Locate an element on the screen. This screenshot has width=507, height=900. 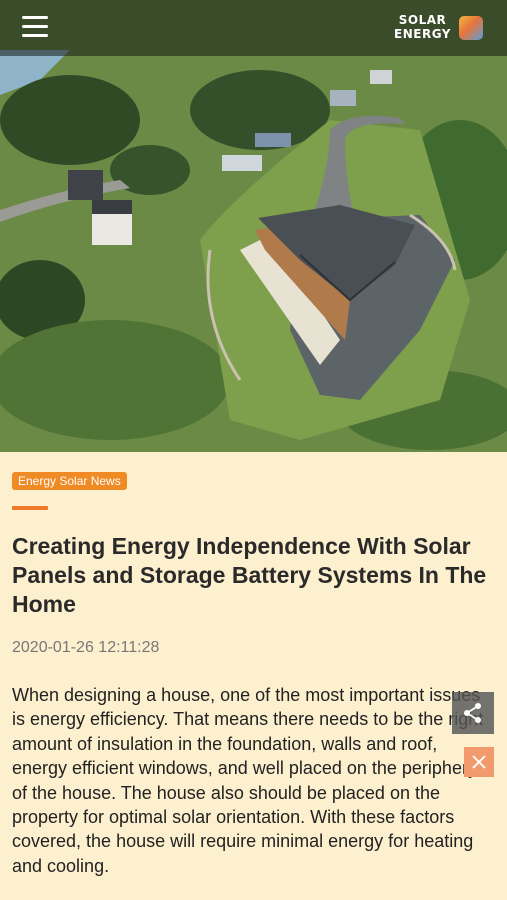
share-icon is located at coordinates (472, 713).